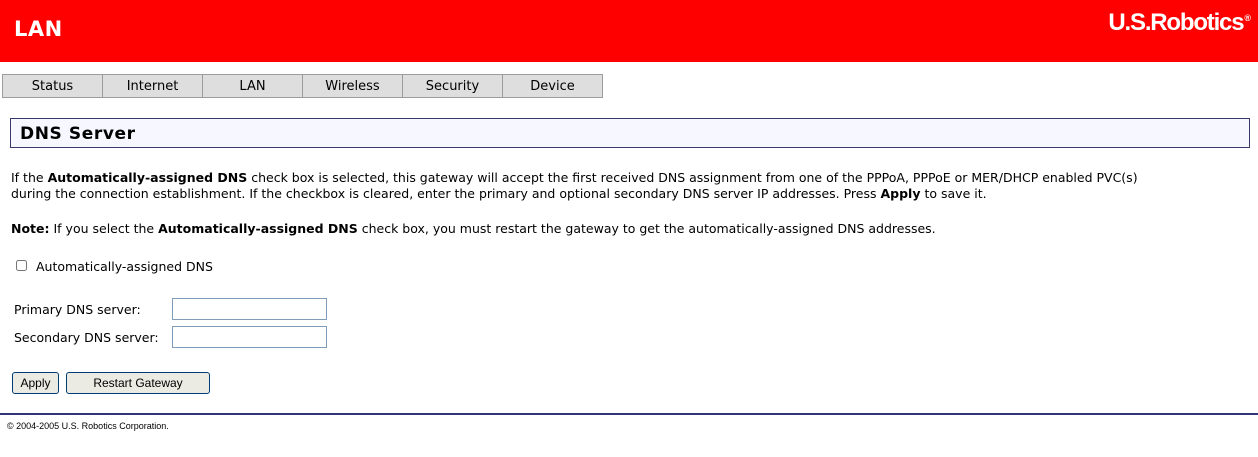 Image resolution: width=1258 pixels, height=457 pixels. What do you see at coordinates (30, 228) in the screenshot?
I see `note-label: Note:` at bounding box center [30, 228].